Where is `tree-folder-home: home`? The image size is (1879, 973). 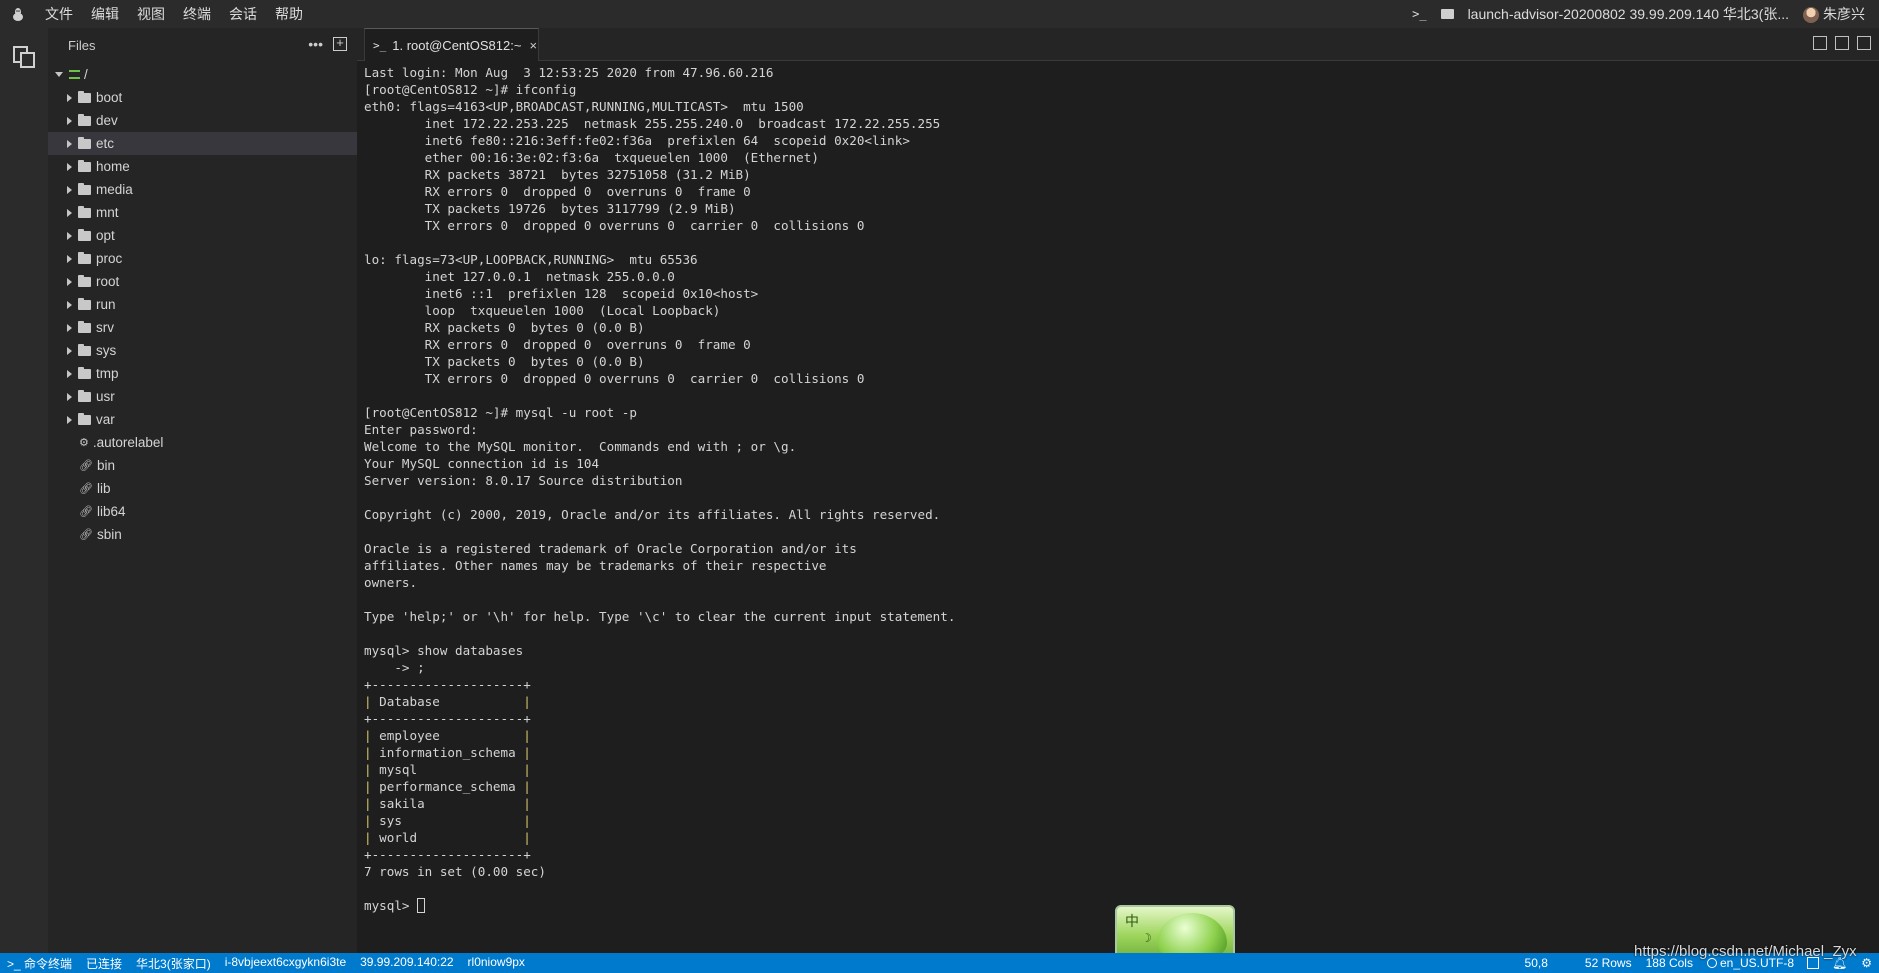 tree-folder-home: home is located at coordinates (202, 166).